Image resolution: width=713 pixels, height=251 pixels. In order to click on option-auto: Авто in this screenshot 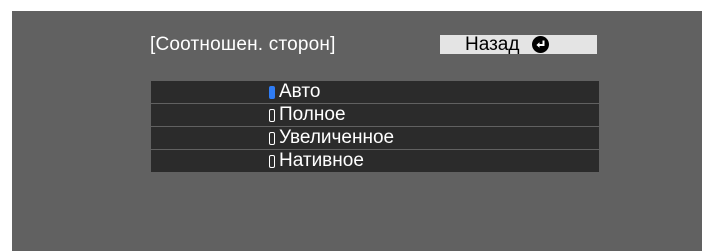, I will do `click(375, 92)`.